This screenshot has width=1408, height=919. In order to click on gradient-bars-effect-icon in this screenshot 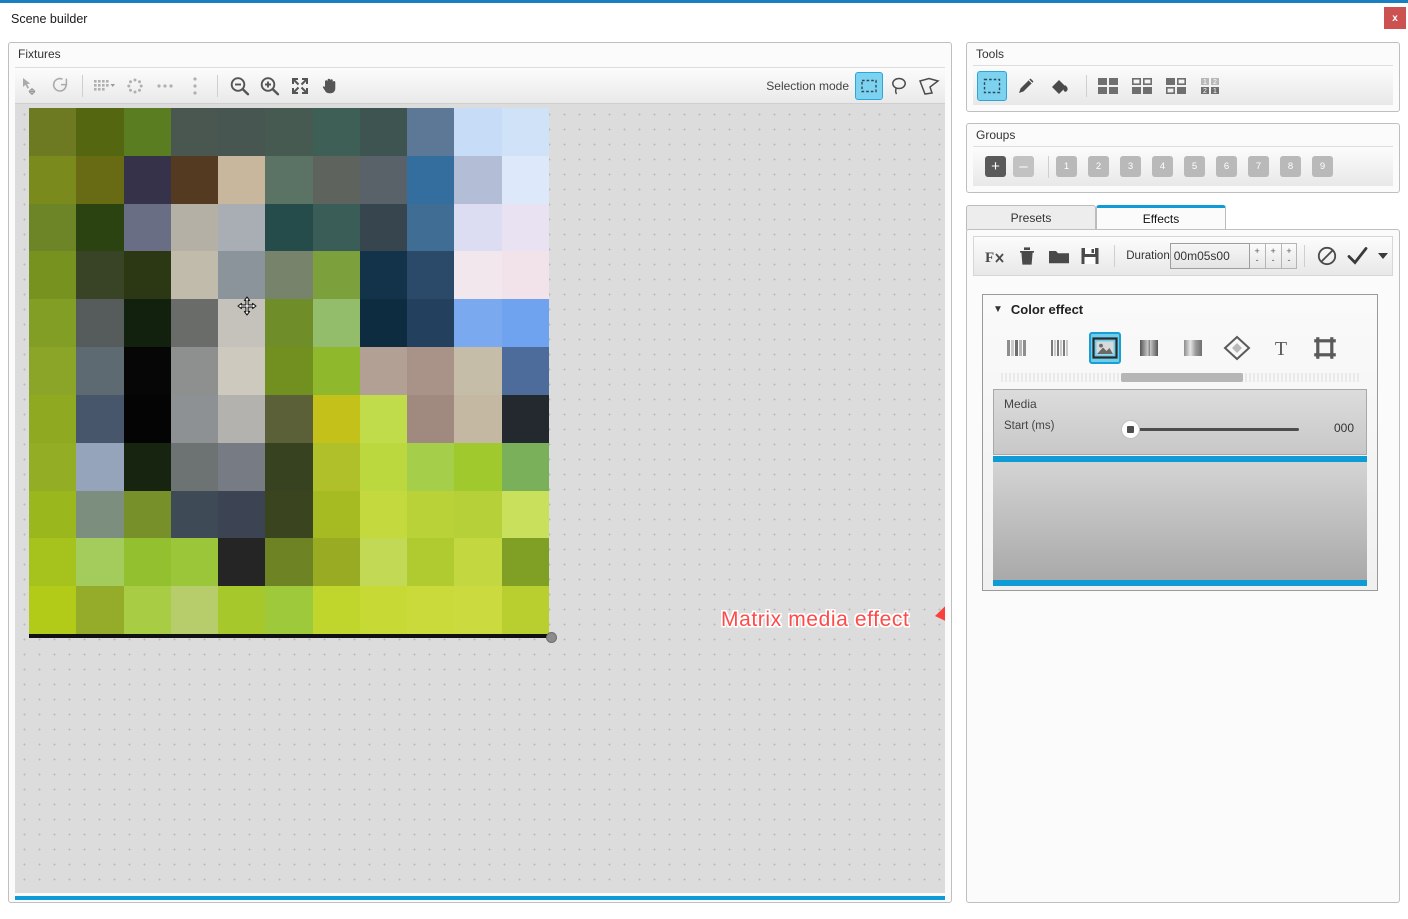, I will do `click(1017, 348)`.